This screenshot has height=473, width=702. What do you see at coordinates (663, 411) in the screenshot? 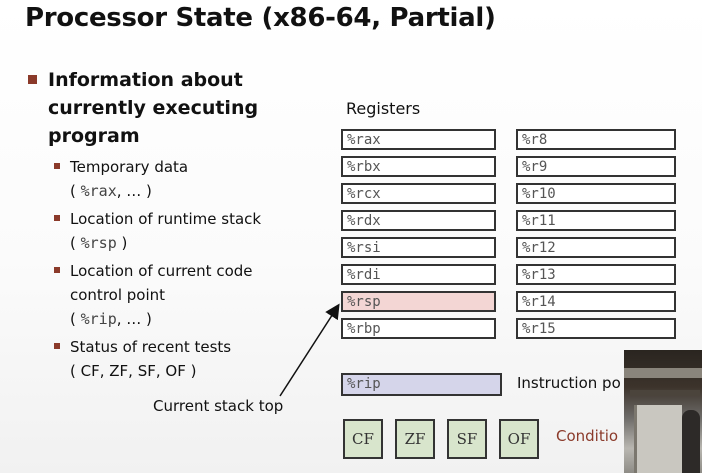
I see `speaker-video-thumbnail` at bounding box center [663, 411].